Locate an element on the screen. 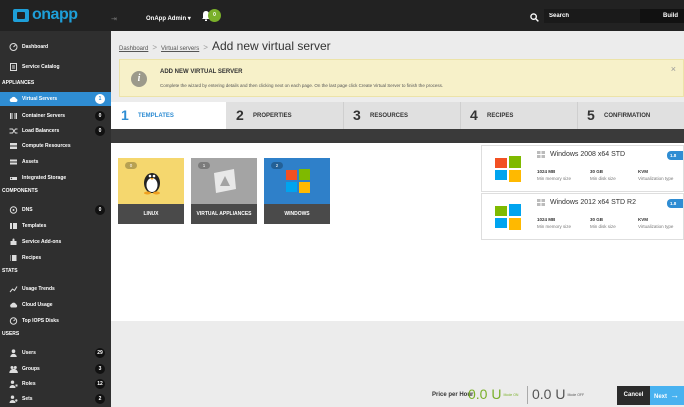 The height and width of the screenshot is (407, 684). sidebar-item-roles: Roles 12 is located at coordinates (55, 384).